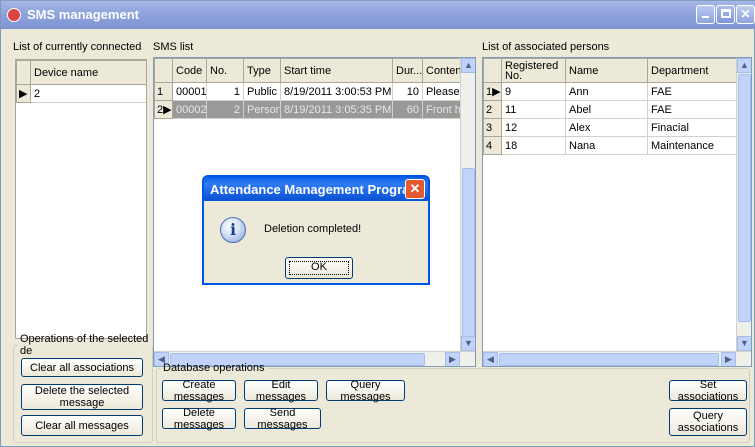 The width and height of the screenshot is (755, 447). What do you see at coordinates (492, 109) in the screenshot?
I see `row-number: 2` at bounding box center [492, 109].